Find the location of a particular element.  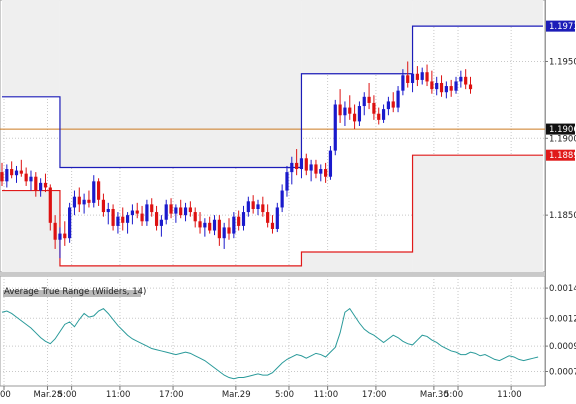

panel-divider is located at coordinates (288, 274).